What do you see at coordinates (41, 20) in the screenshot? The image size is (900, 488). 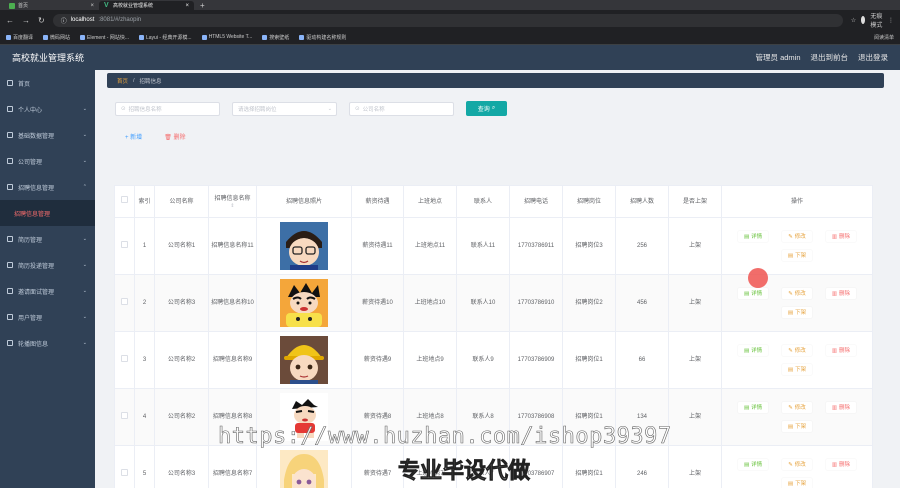 I see `reload-icon: ↻` at bounding box center [41, 20].